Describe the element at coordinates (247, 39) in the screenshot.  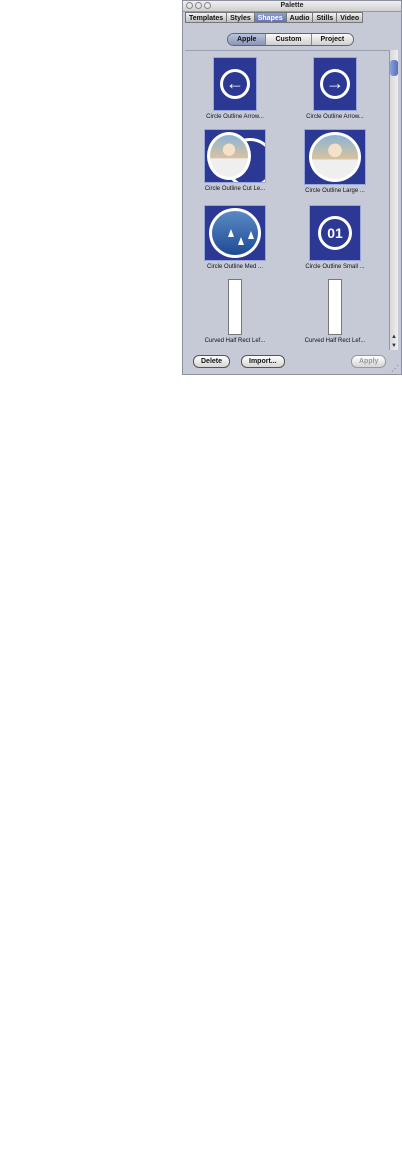
I see `segment-apple: Apple` at that location.